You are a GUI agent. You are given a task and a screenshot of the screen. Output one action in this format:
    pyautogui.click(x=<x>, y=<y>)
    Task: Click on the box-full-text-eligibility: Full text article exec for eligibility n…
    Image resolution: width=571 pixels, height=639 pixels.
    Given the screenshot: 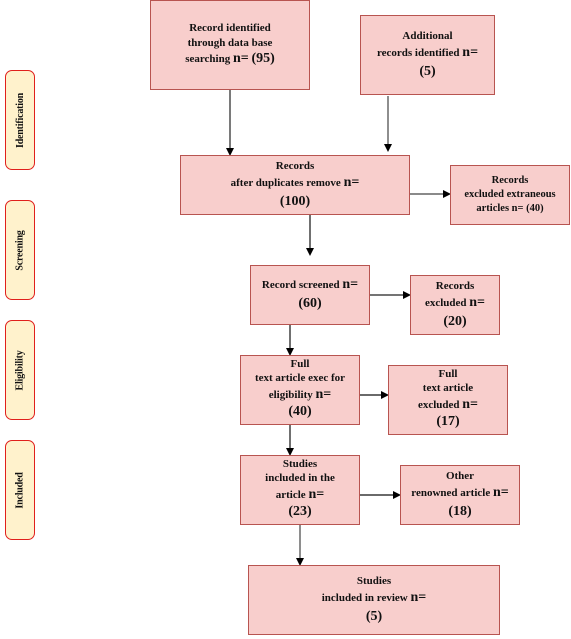 What is the action you would take?
    pyautogui.click(x=300, y=390)
    